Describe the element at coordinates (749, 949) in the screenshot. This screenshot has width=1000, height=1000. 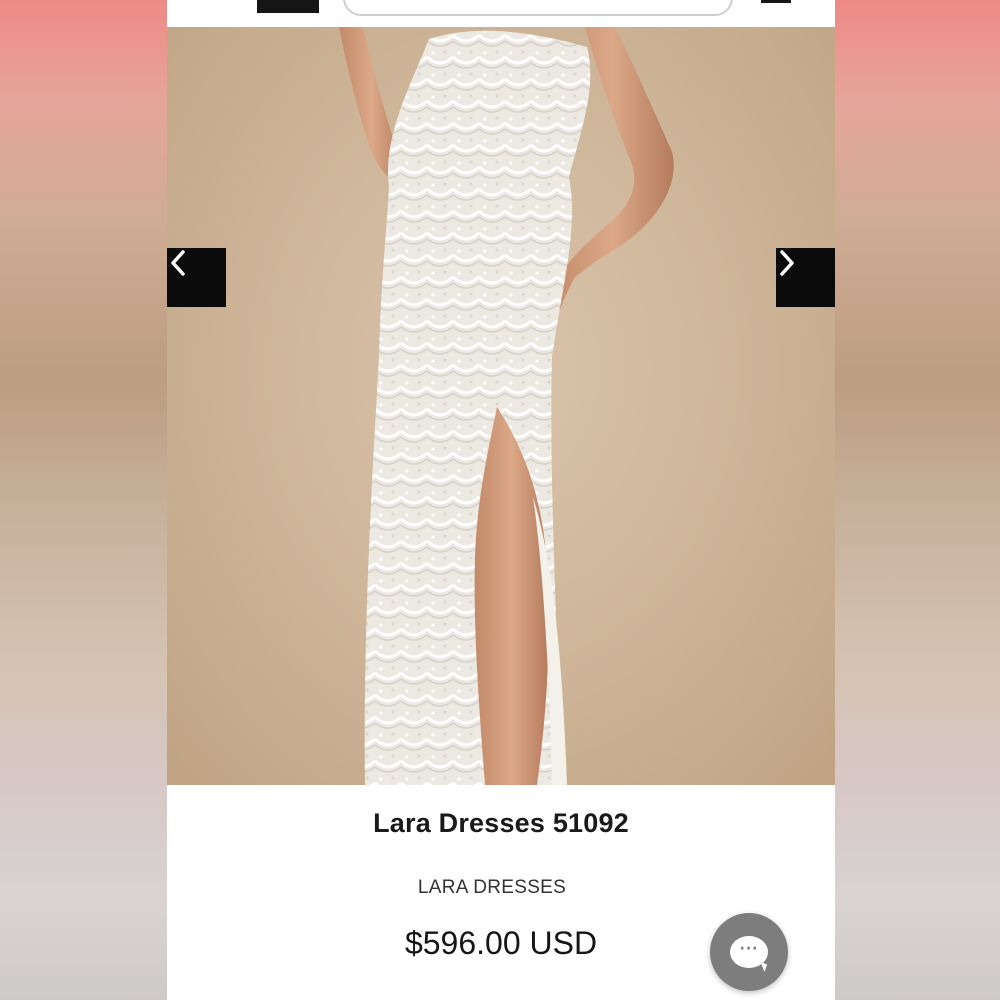
I see `chat-dots: ···` at that location.